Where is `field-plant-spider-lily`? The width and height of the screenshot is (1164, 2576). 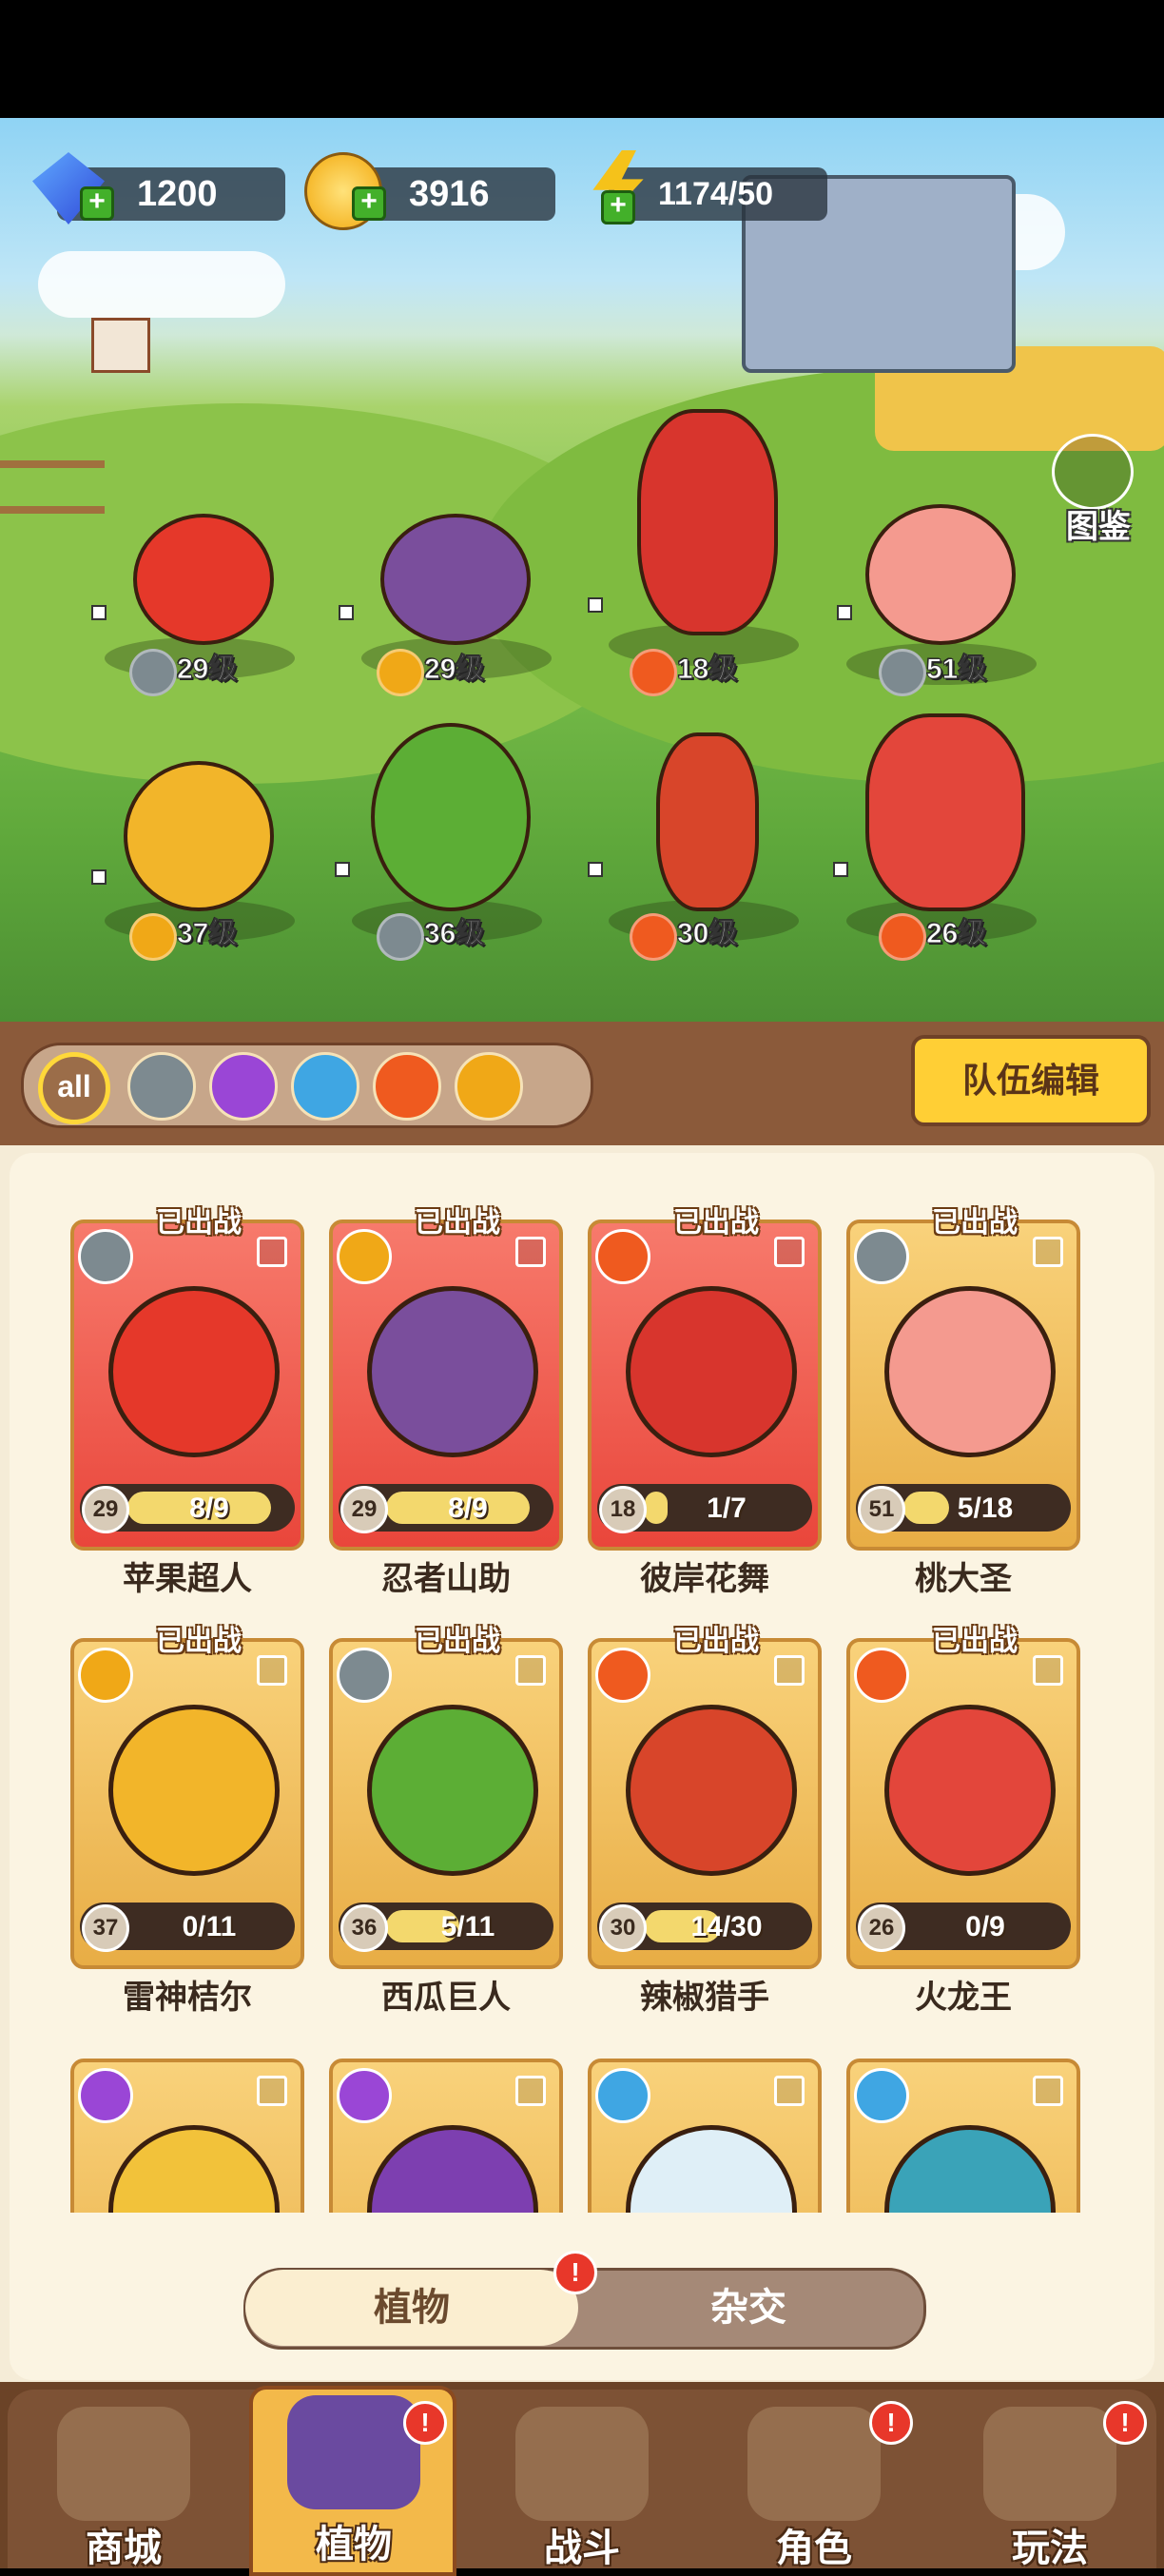
field-plant-spider-lily is located at coordinates (704, 533).